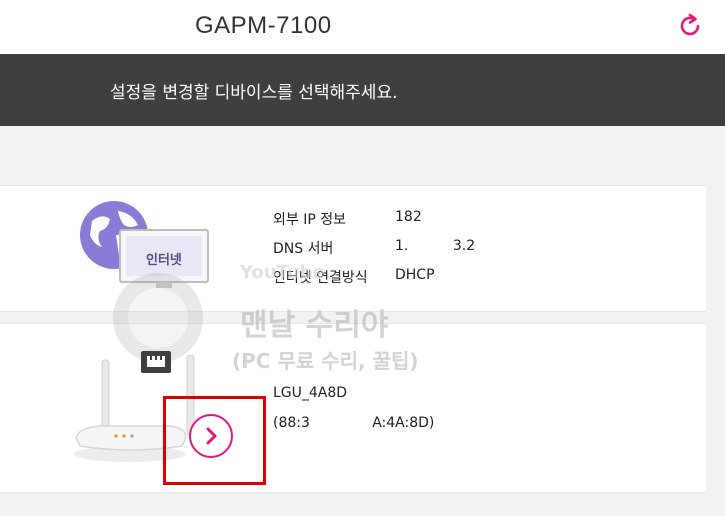  What do you see at coordinates (690, 26) in the screenshot?
I see `refresh-icon` at bounding box center [690, 26].